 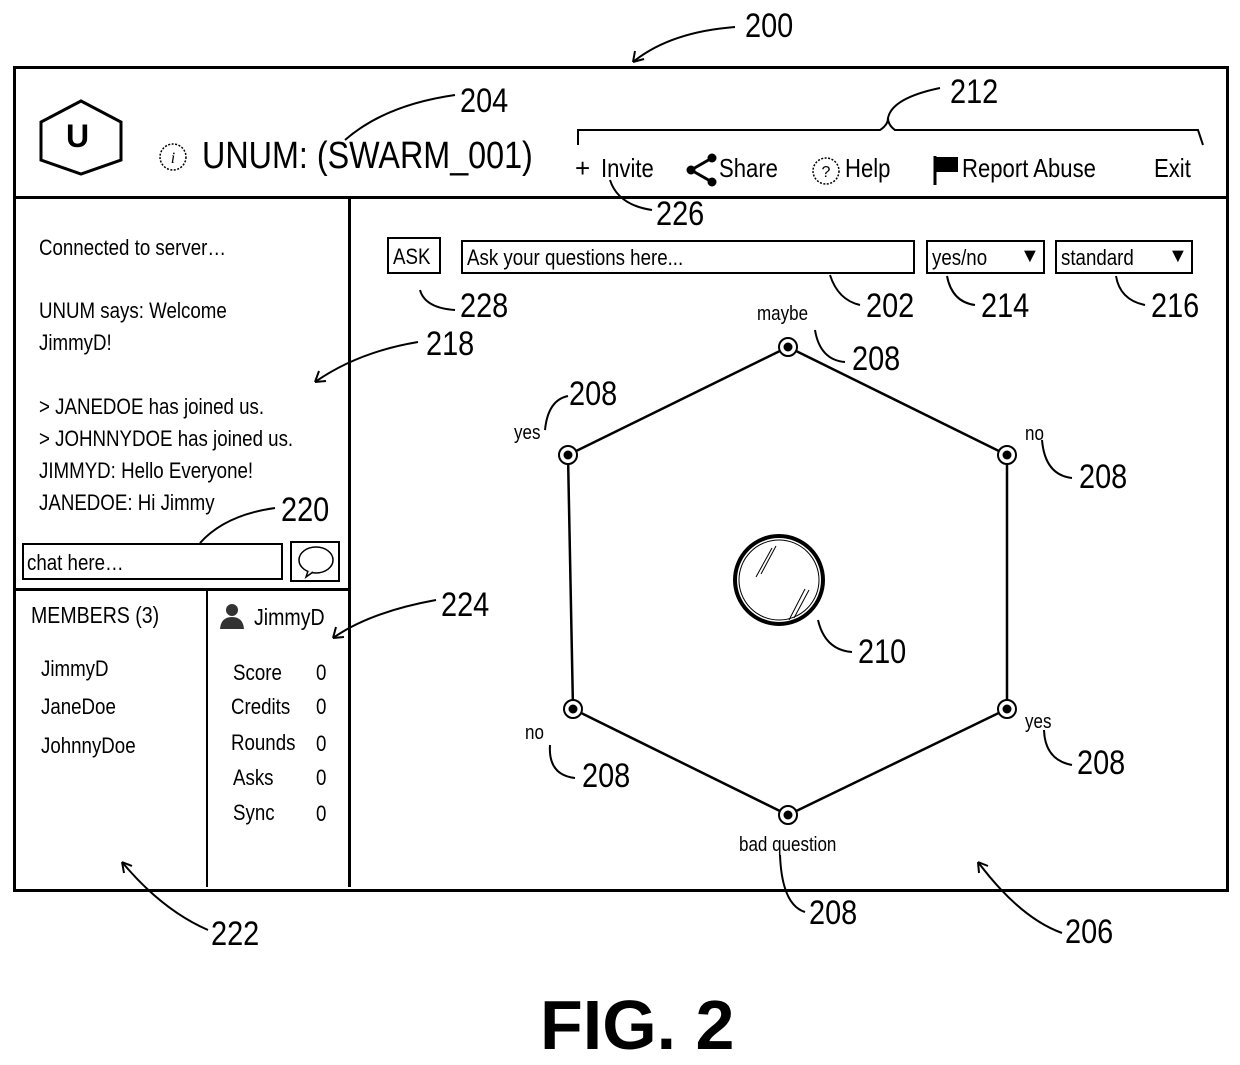 What do you see at coordinates (573, 709) in the screenshot?
I see `answer-node-no-bottom` at bounding box center [573, 709].